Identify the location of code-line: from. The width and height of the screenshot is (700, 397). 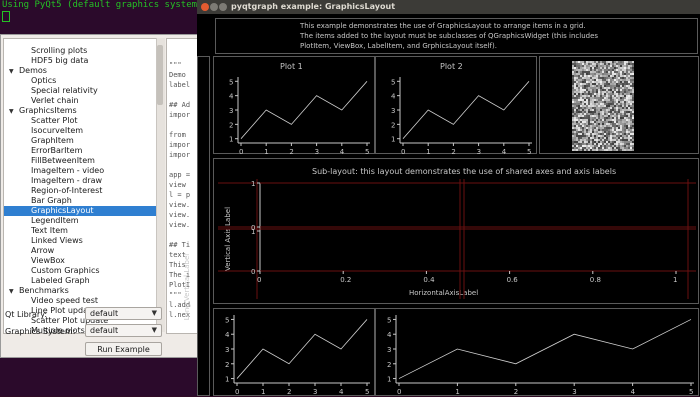
(177, 135).